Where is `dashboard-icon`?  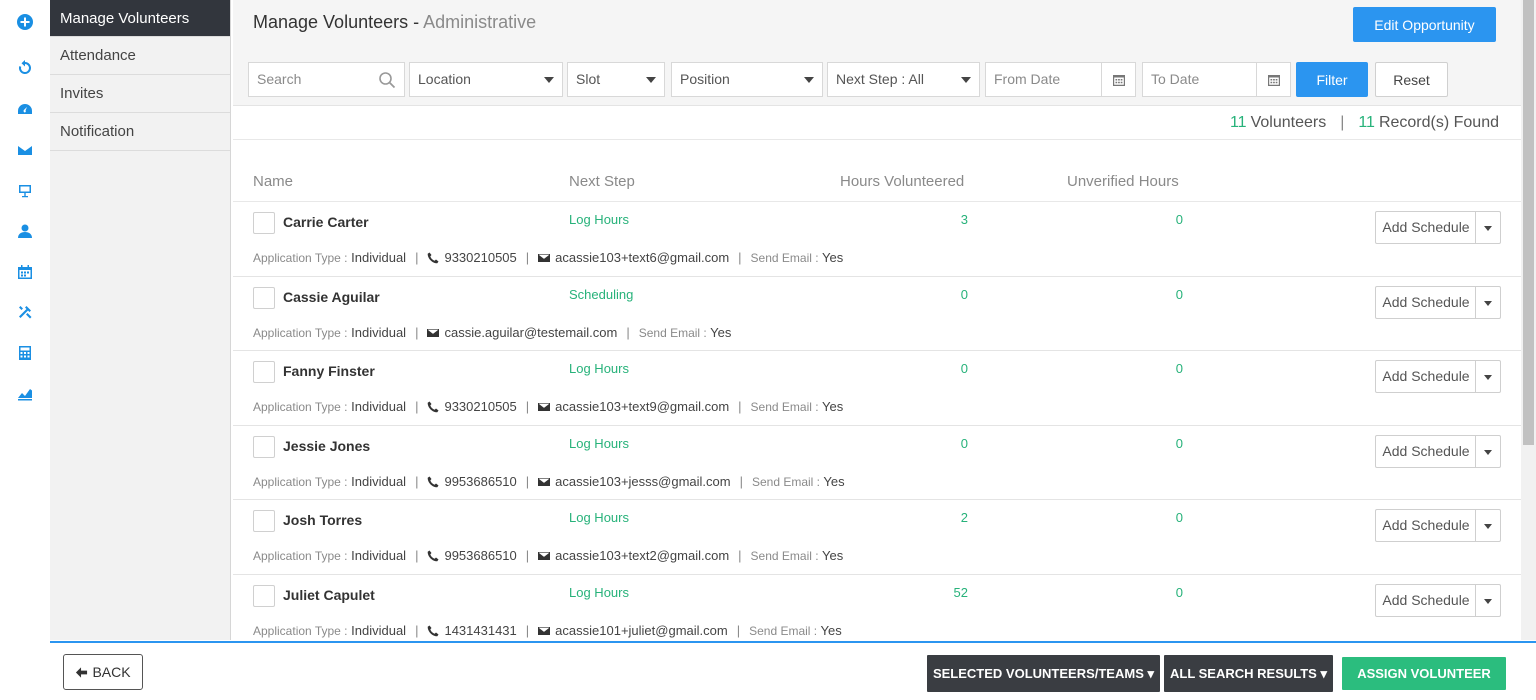
dashboard-icon is located at coordinates (25, 110).